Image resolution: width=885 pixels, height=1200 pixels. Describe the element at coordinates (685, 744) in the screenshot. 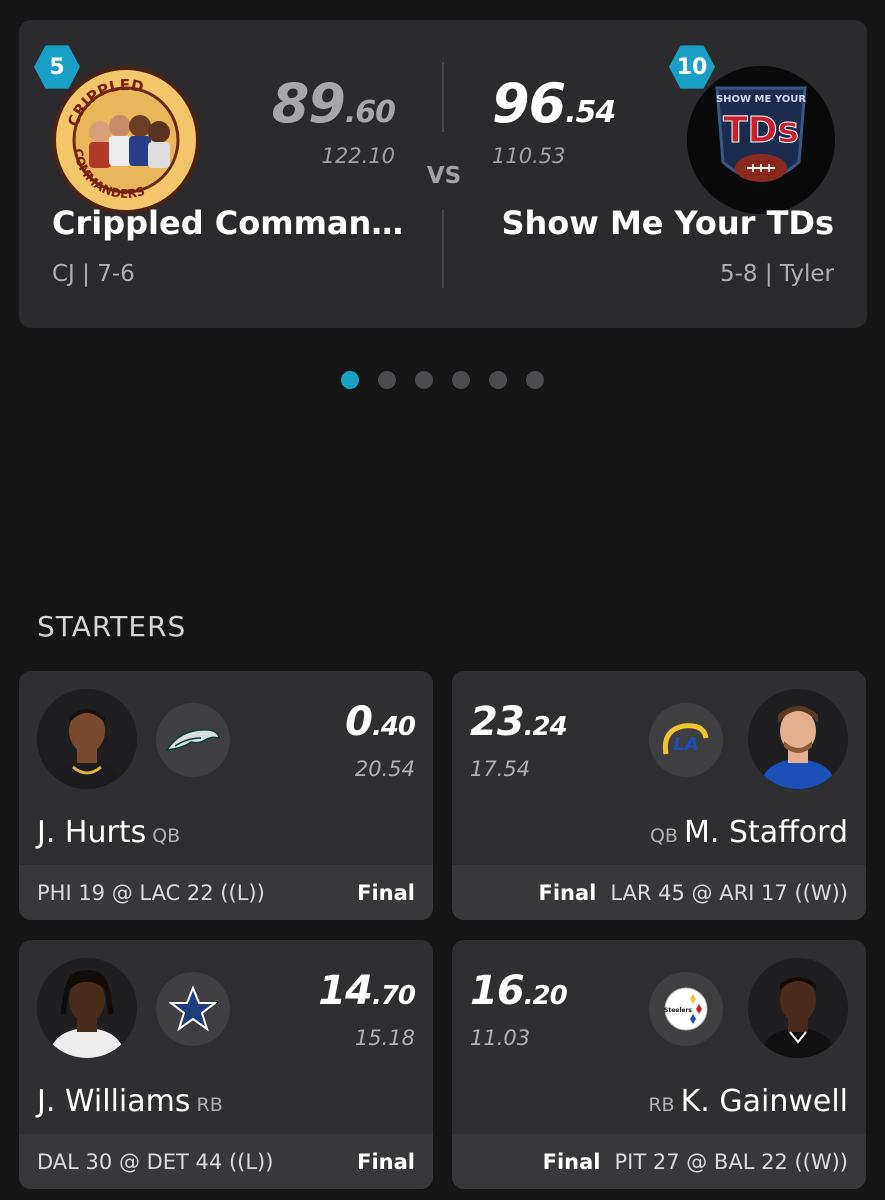

I see `svg-text: LA` at that location.